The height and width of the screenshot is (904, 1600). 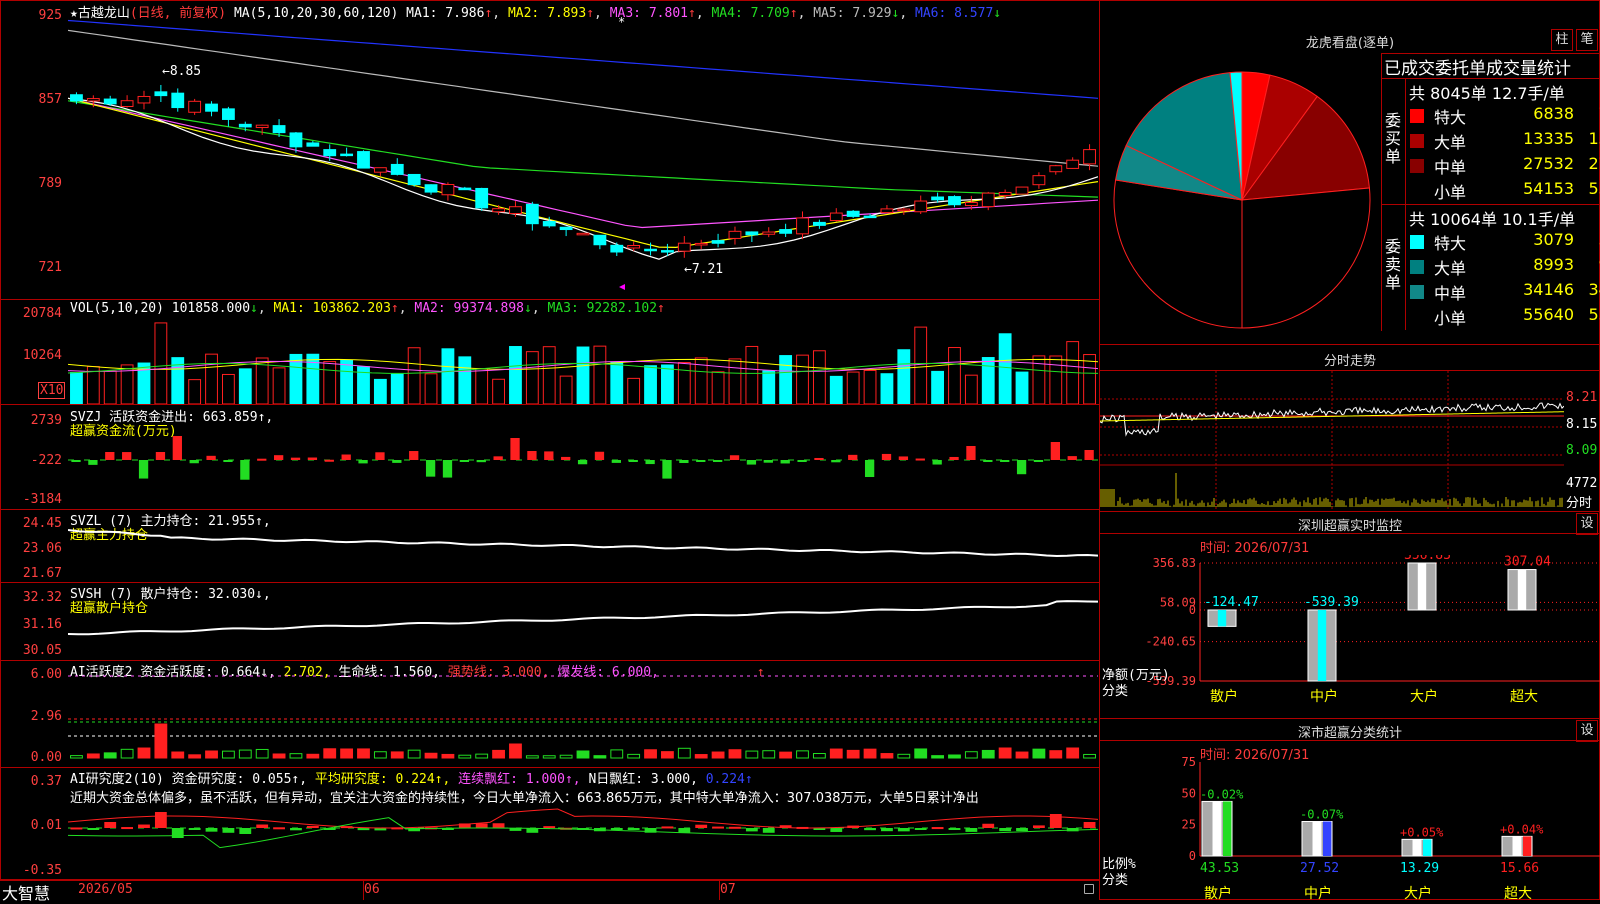 I want to click on longhu-pie-chart, so click(x=1242, y=198).